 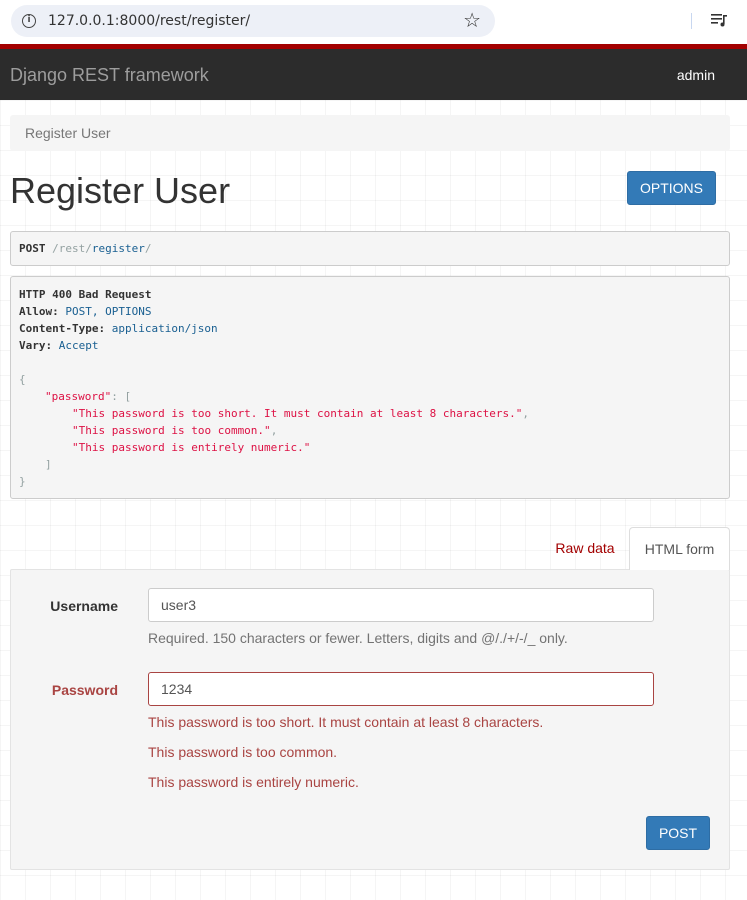 I want to click on vary-header-value: Accept, so click(x=75, y=345).